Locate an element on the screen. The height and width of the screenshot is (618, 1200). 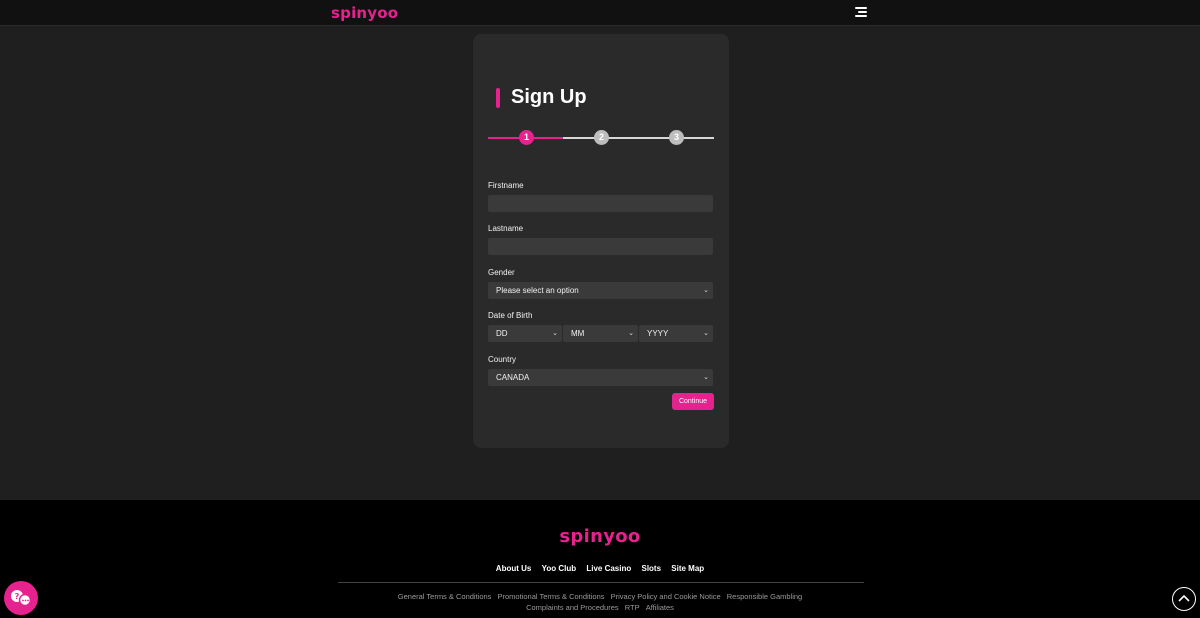
step-1: 1 is located at coordinates (526, 137).